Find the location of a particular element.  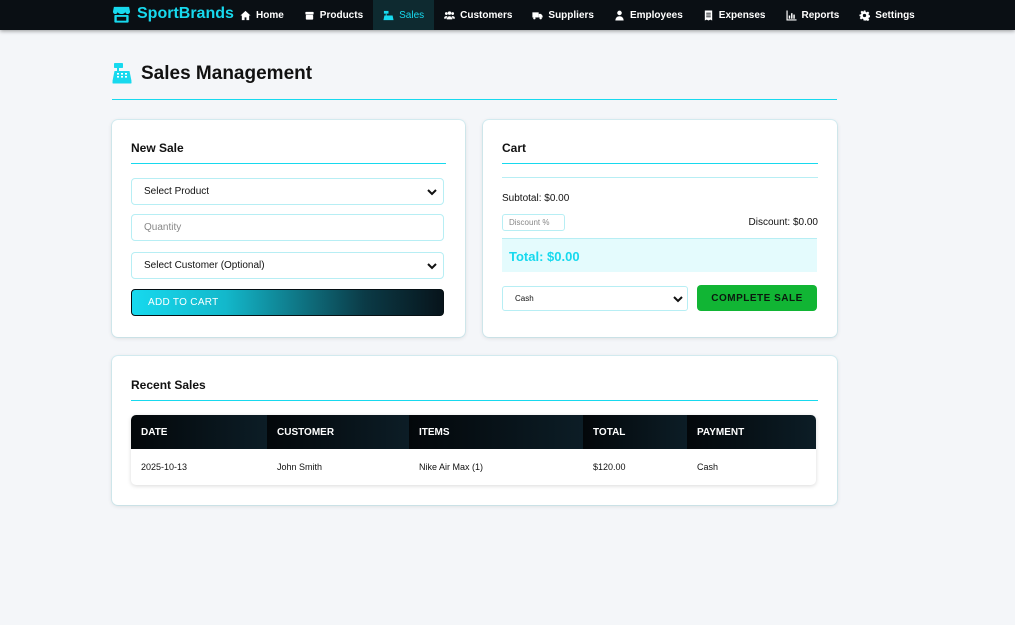

receipt-icon is located at coordinates (708, 15).